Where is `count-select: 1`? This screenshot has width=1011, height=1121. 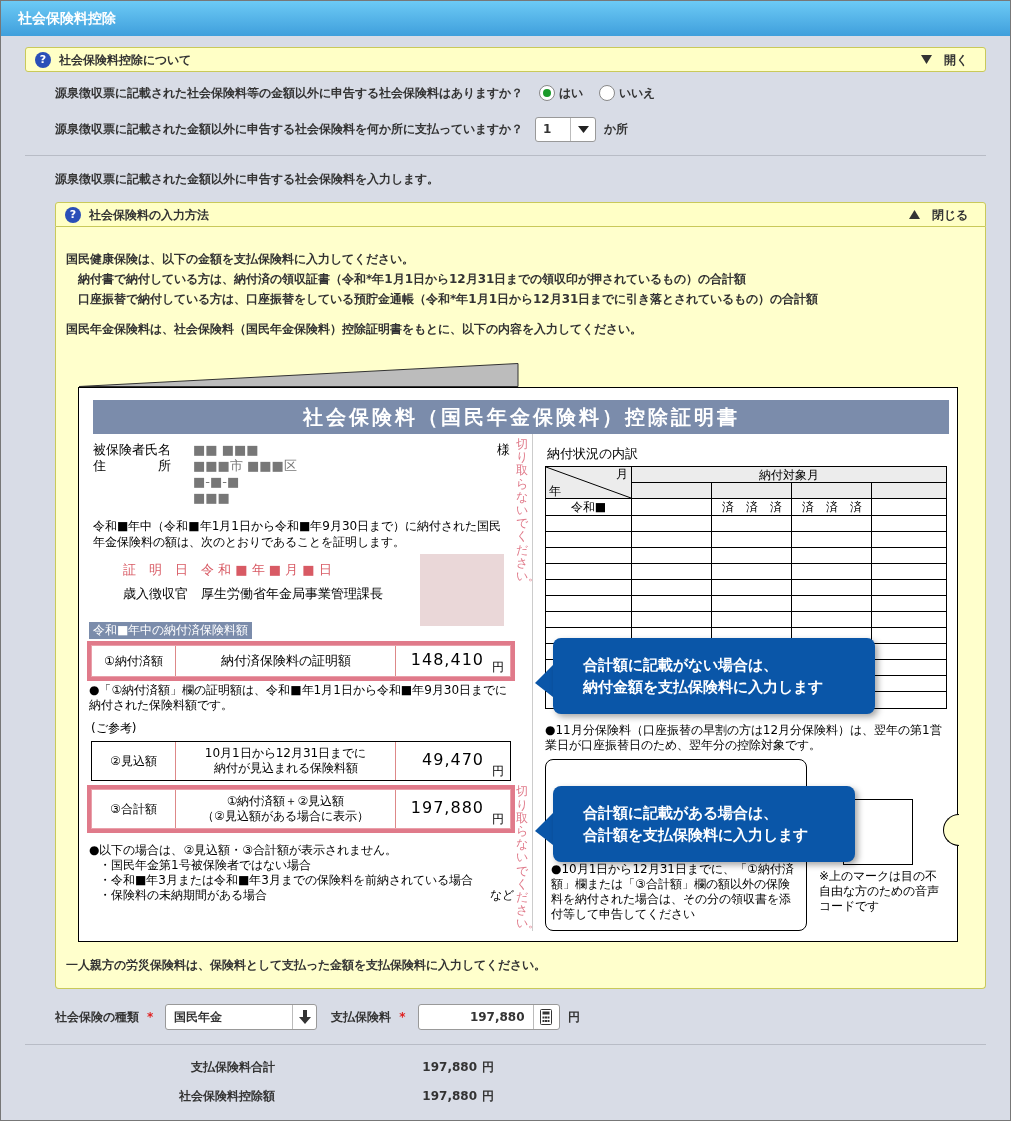
count-select: 1 is located at coordinates (565, 129).